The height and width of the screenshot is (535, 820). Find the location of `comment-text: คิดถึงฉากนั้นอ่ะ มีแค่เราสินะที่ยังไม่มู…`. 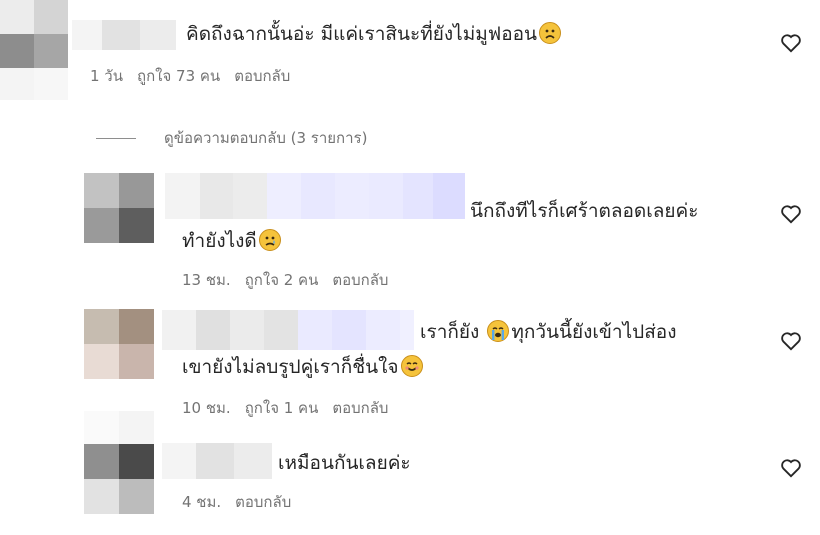

comment-text: คิดถึงฉากนั้นอ่ะ มีแค่เราสินะที่ยังไม่มู… is located at coordinates (374, 34).